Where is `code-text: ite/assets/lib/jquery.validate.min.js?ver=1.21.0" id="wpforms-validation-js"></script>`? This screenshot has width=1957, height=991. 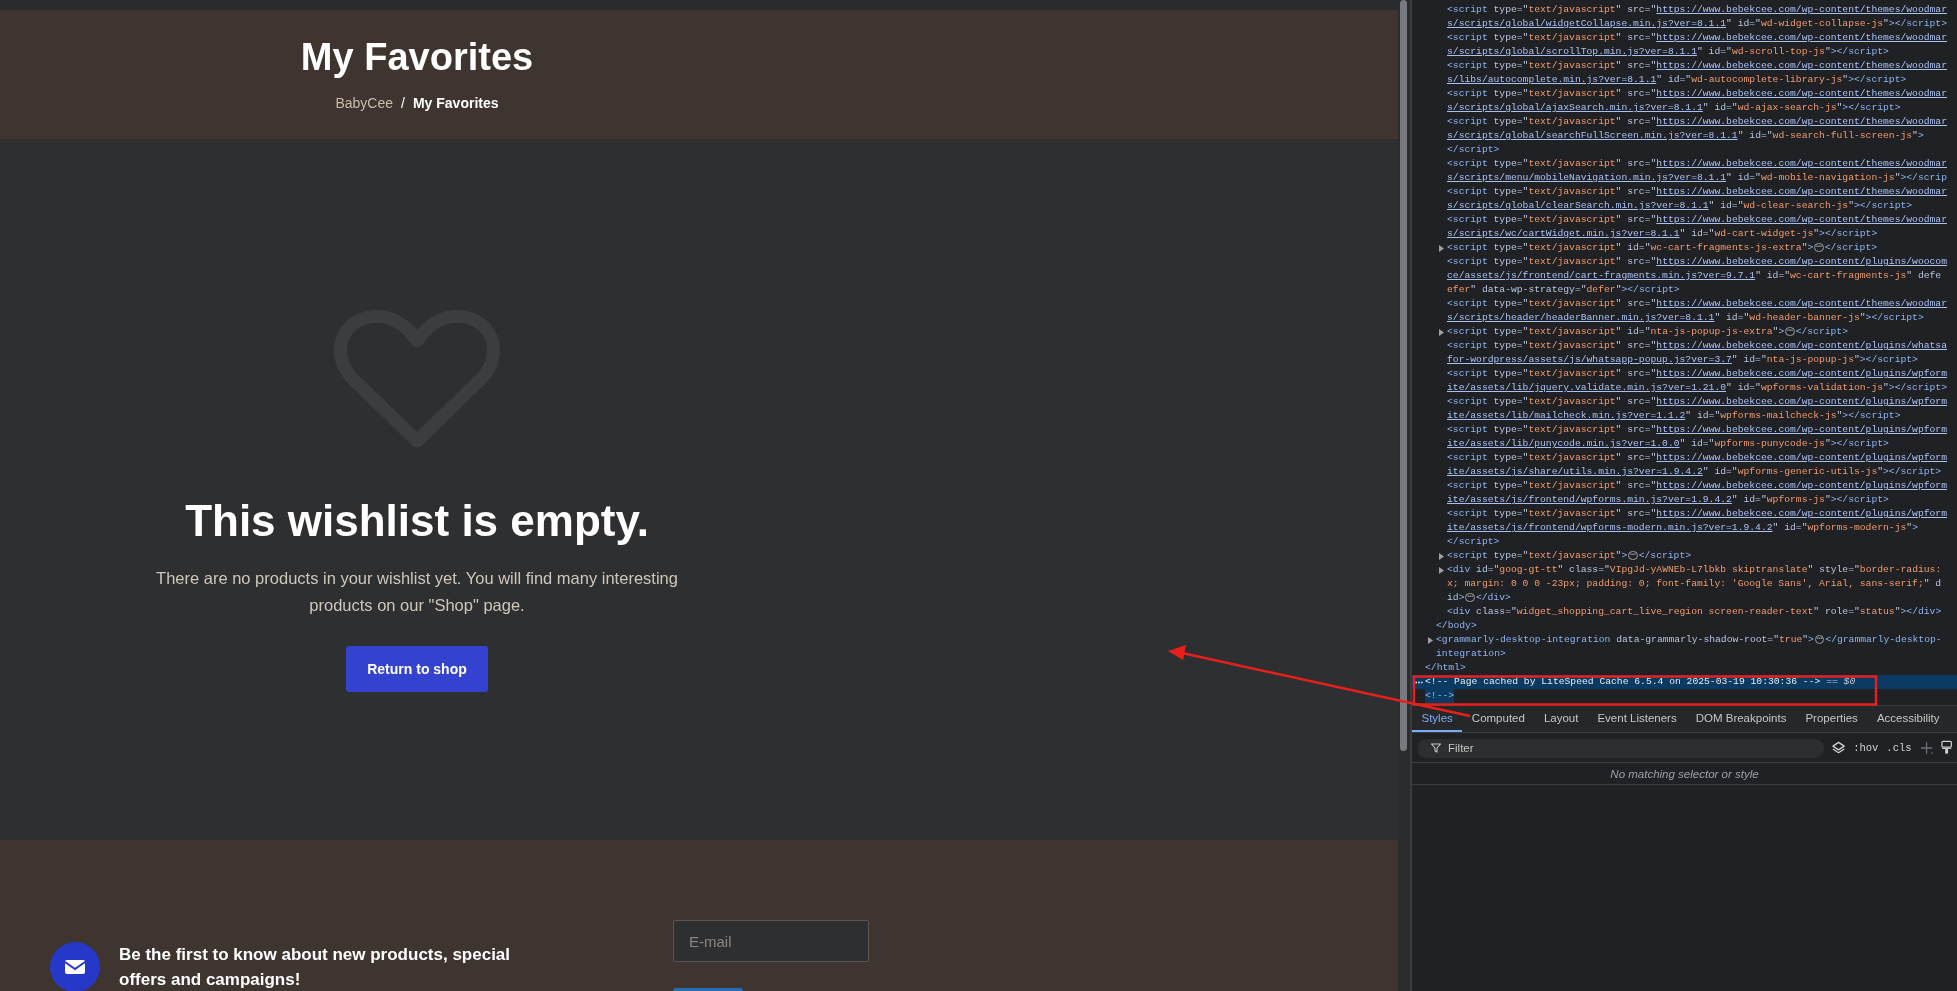
code-text: ite/assets/lib/jquery.validate.min.js?ver=1.21.0" id="wpforms-validation-js"></script> is located at coordinates (1697, 388).